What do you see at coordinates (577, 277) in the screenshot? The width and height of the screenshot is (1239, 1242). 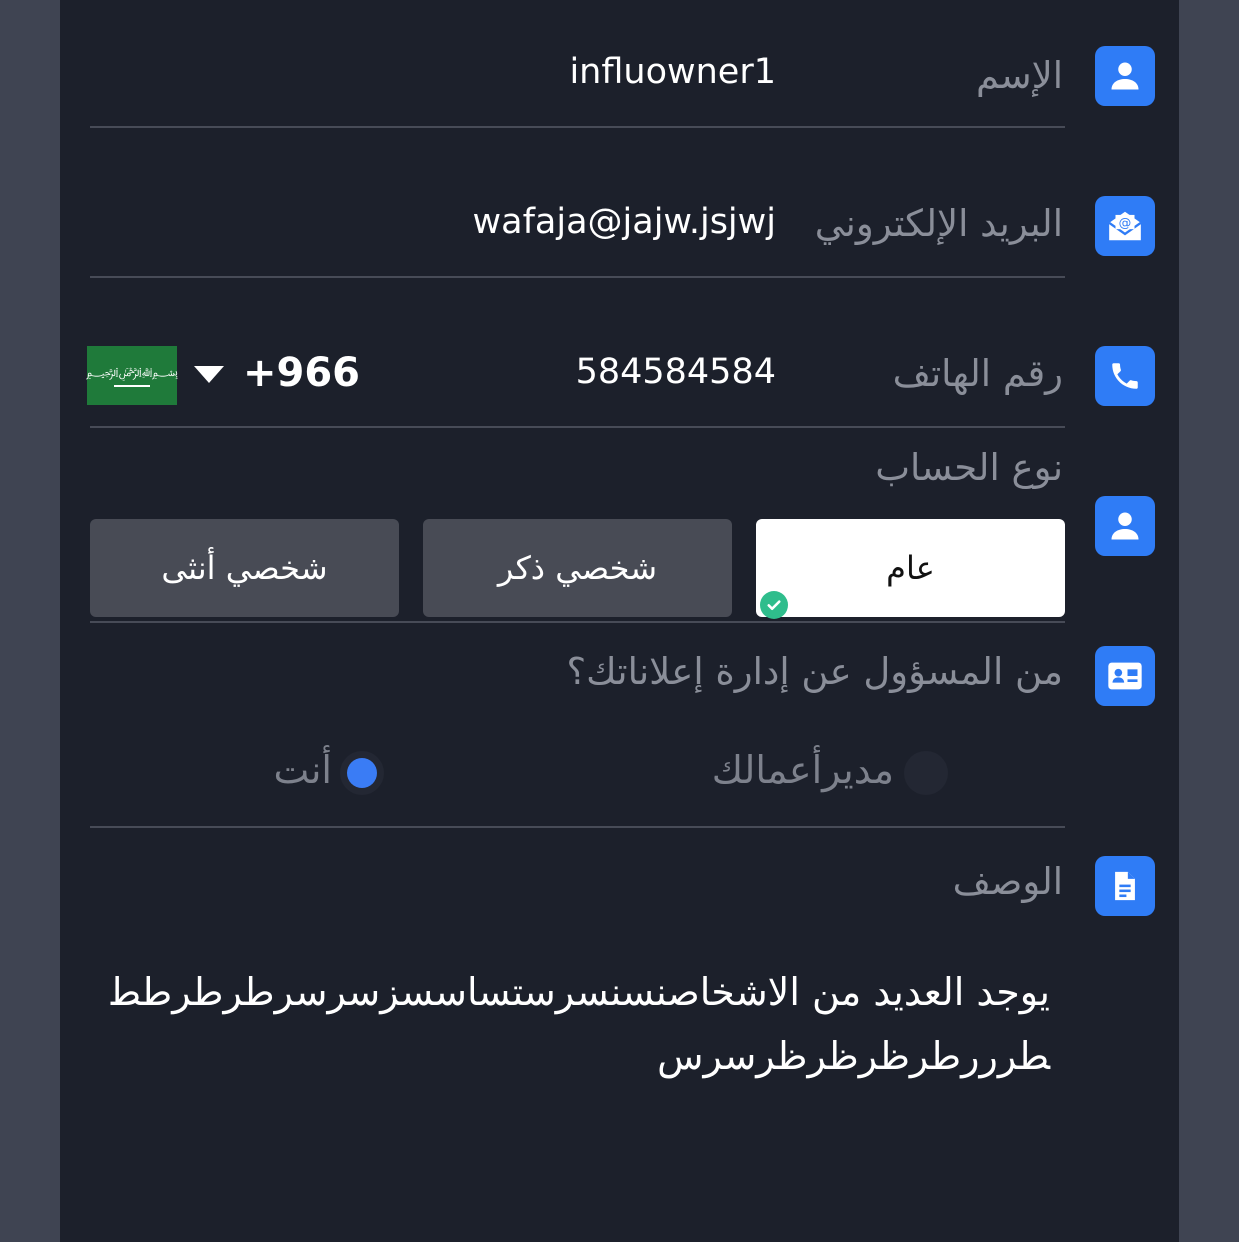 I see `email-underline` at bounding box center [577, 277].